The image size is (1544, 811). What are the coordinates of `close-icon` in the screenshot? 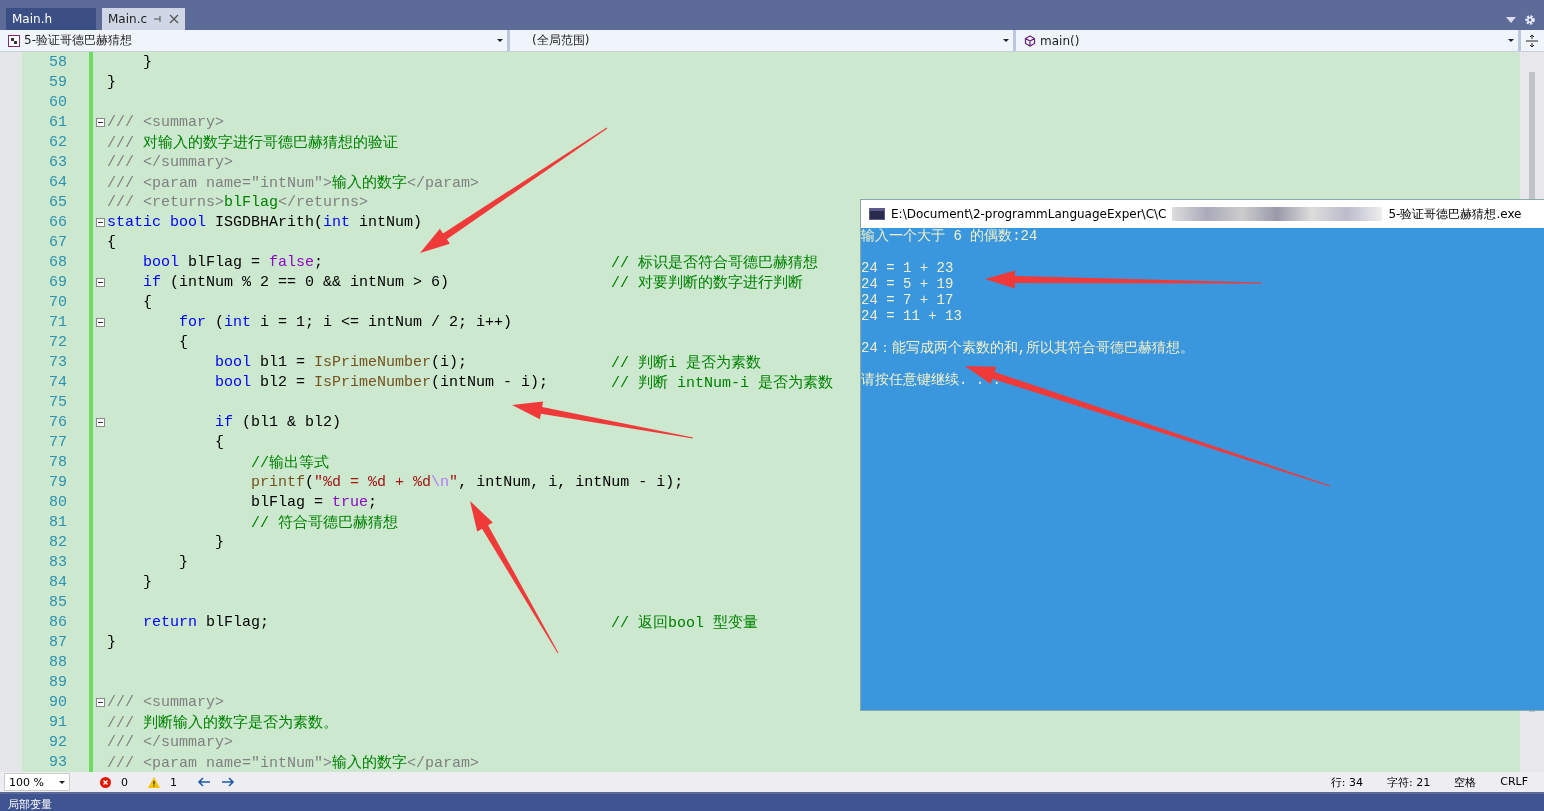 It's located at (174, 19).